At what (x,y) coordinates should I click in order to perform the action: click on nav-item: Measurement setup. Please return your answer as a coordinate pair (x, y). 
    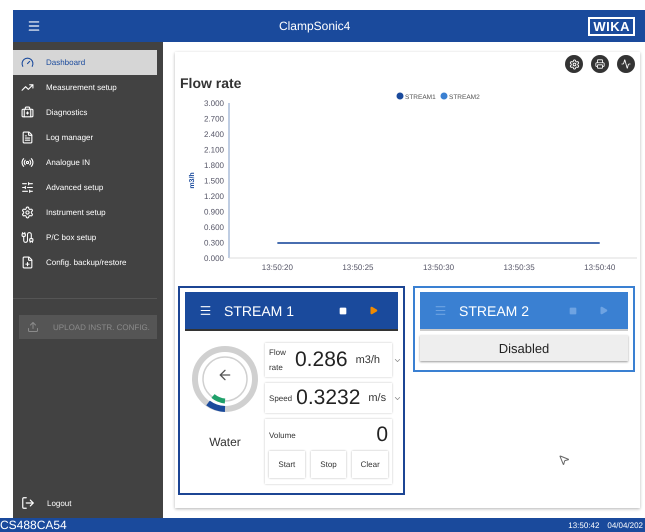
    Looking at the image, I should click on (85, 87).